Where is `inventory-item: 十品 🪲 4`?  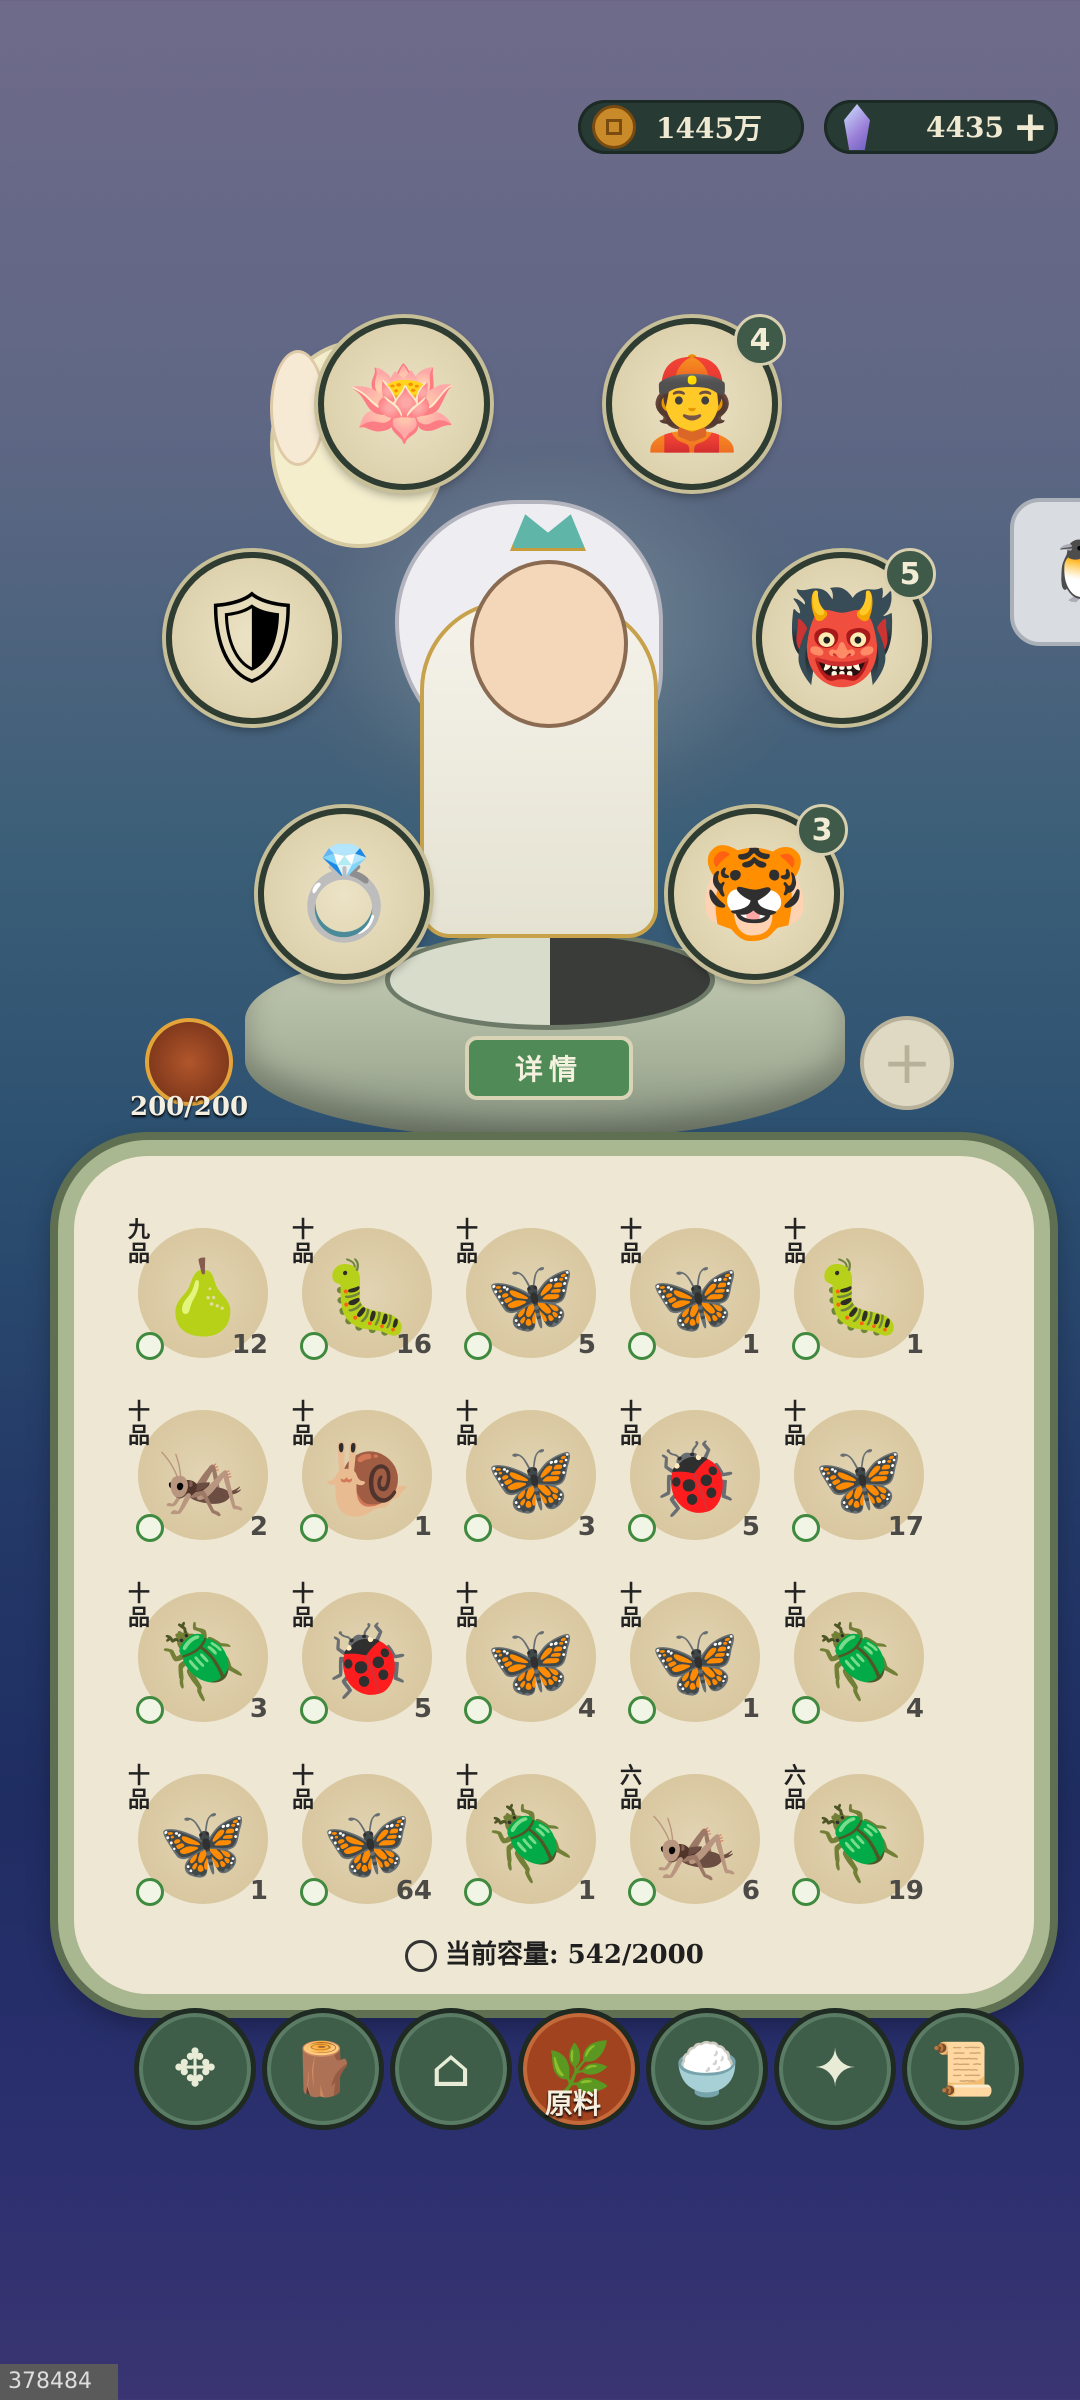 inventory-item: 十品 🪲 4 is located at coordinates (859, 1657).